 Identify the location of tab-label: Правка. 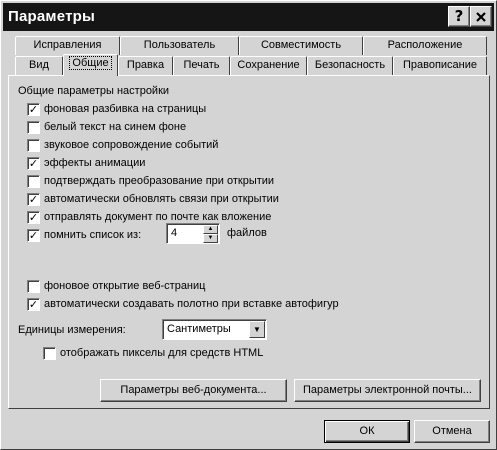
(145, 65).